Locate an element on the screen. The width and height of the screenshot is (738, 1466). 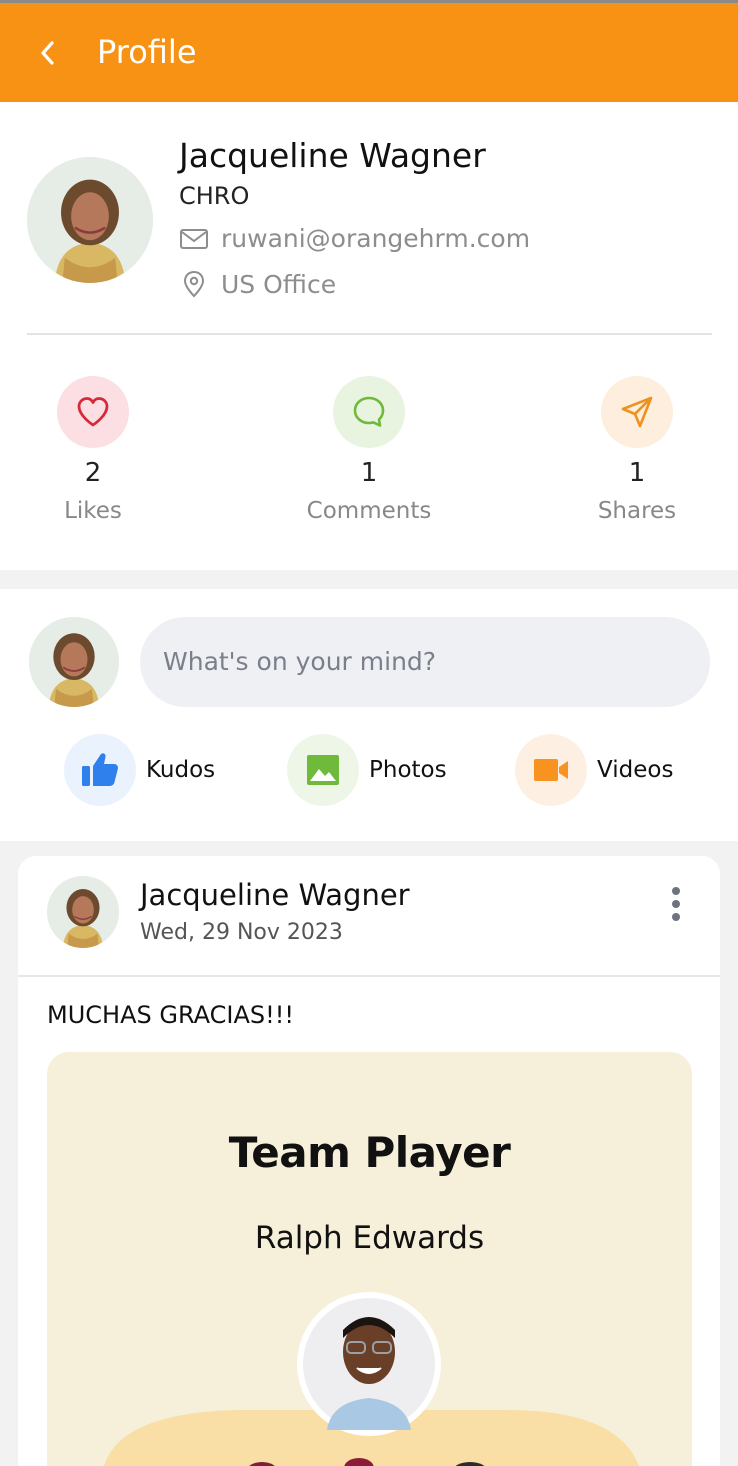
post-options-button is located at coordinates (676, 906).